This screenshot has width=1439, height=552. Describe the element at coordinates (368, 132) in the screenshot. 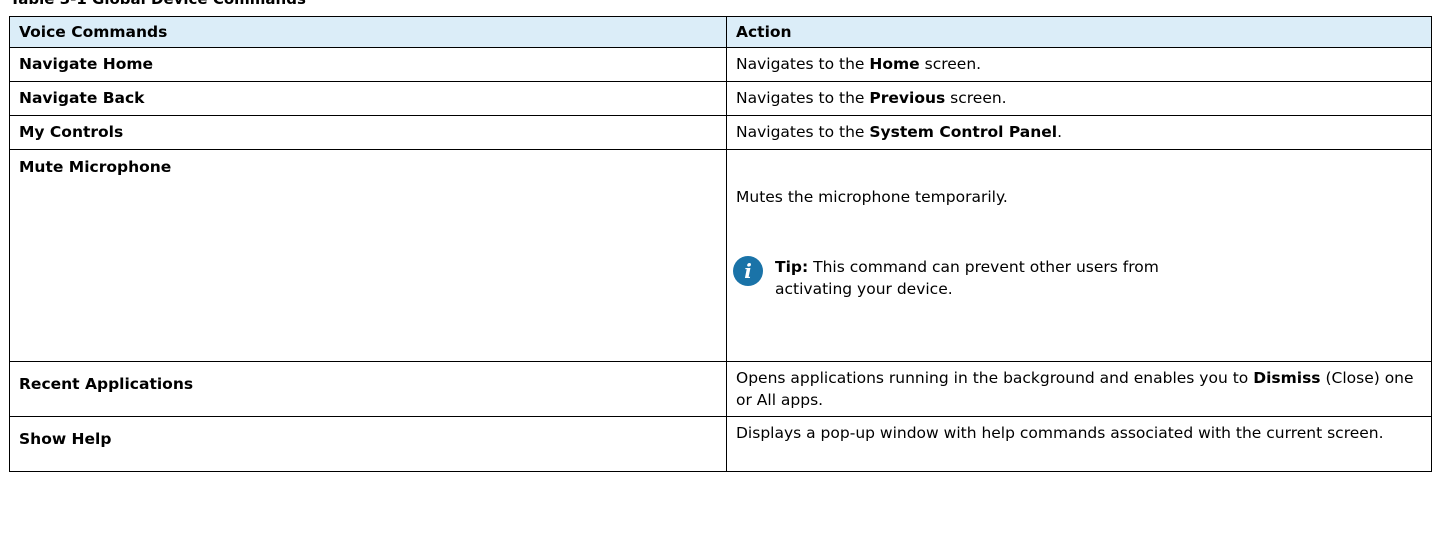

I see `command-cell: My Controls` at that location.